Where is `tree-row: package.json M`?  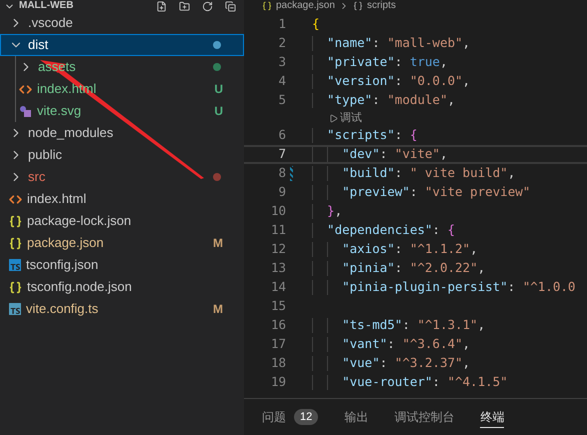 tree-row: package.json M is located at coordinates (122, 243).